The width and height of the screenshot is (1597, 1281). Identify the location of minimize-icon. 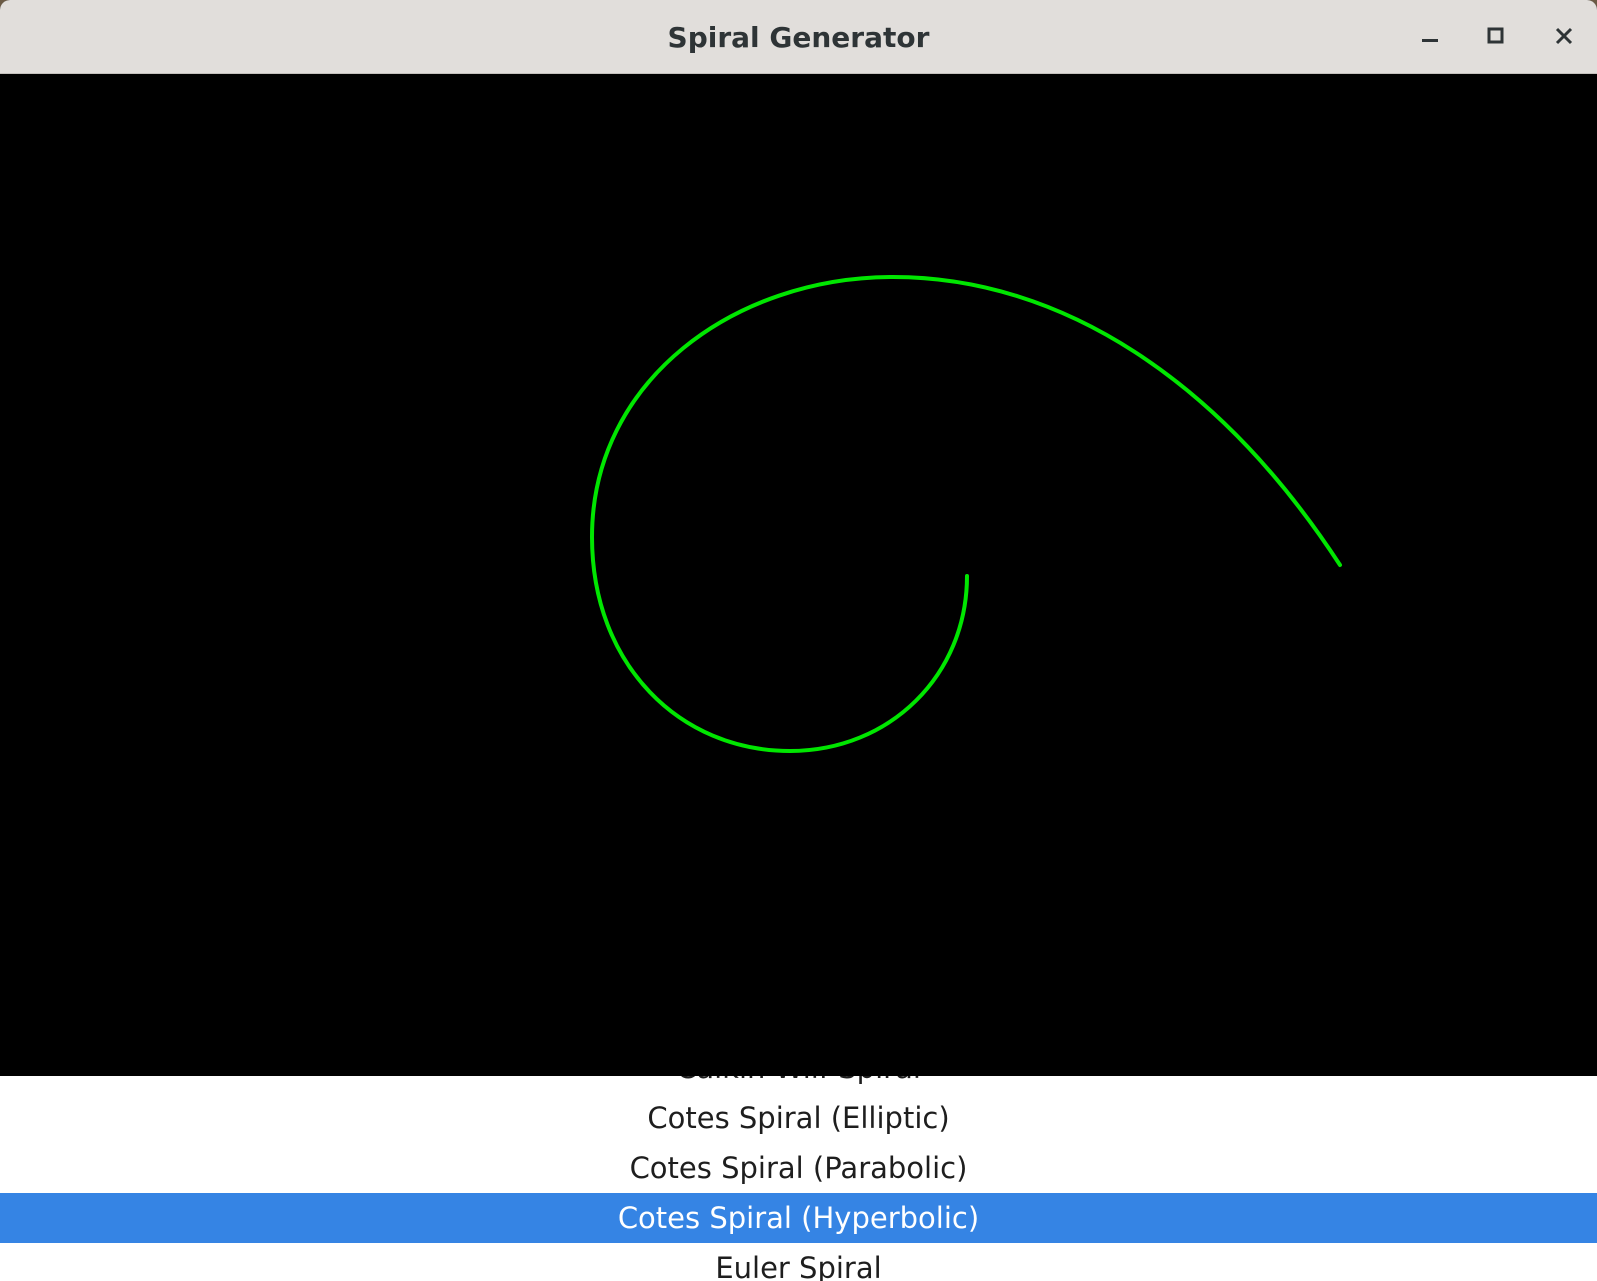
(1430, 40).